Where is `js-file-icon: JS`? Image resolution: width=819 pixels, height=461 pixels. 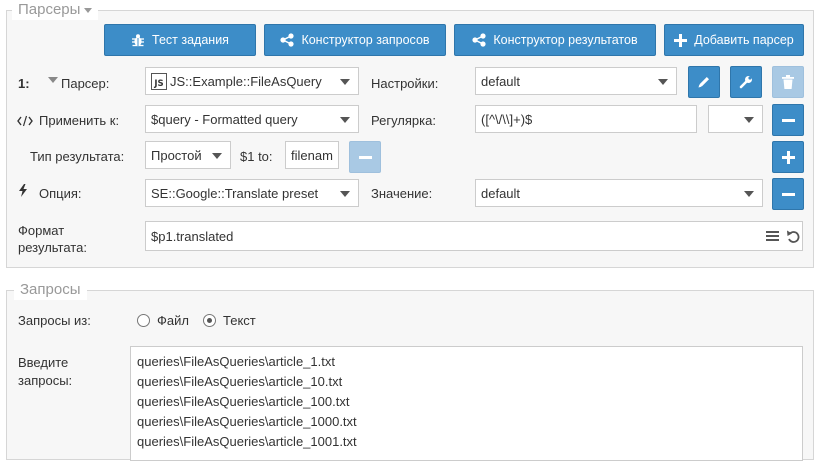 js-file-icon: JS is located at coordinates (159, 81).